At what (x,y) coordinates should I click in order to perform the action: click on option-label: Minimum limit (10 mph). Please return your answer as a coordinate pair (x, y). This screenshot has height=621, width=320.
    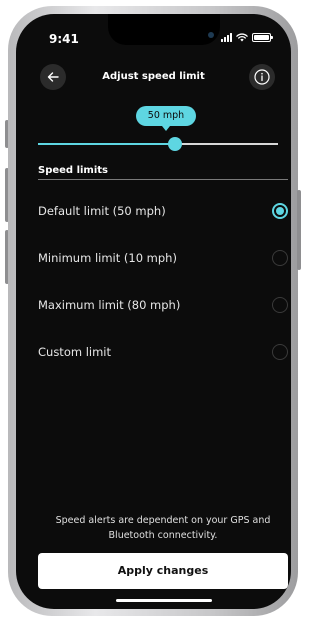
    Looking at the image, I should click on (107, 257).